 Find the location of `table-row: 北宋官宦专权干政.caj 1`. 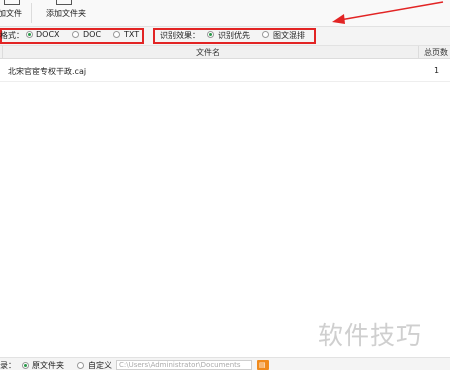

table-row: 北宋官宦专权干政.caj 1 is located at coordinates (225, 71).